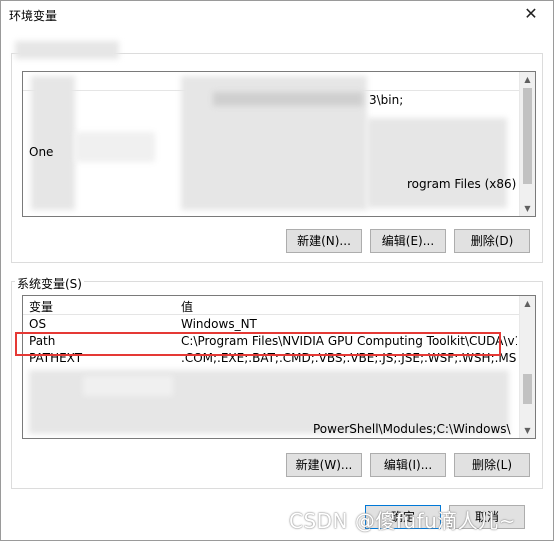 This screenshot has height=541, width=554. What do you see at coordinates (271, 325) in the screenshot?
I see `table-row: OS Windows_NT` at bounding box center [271, 325].